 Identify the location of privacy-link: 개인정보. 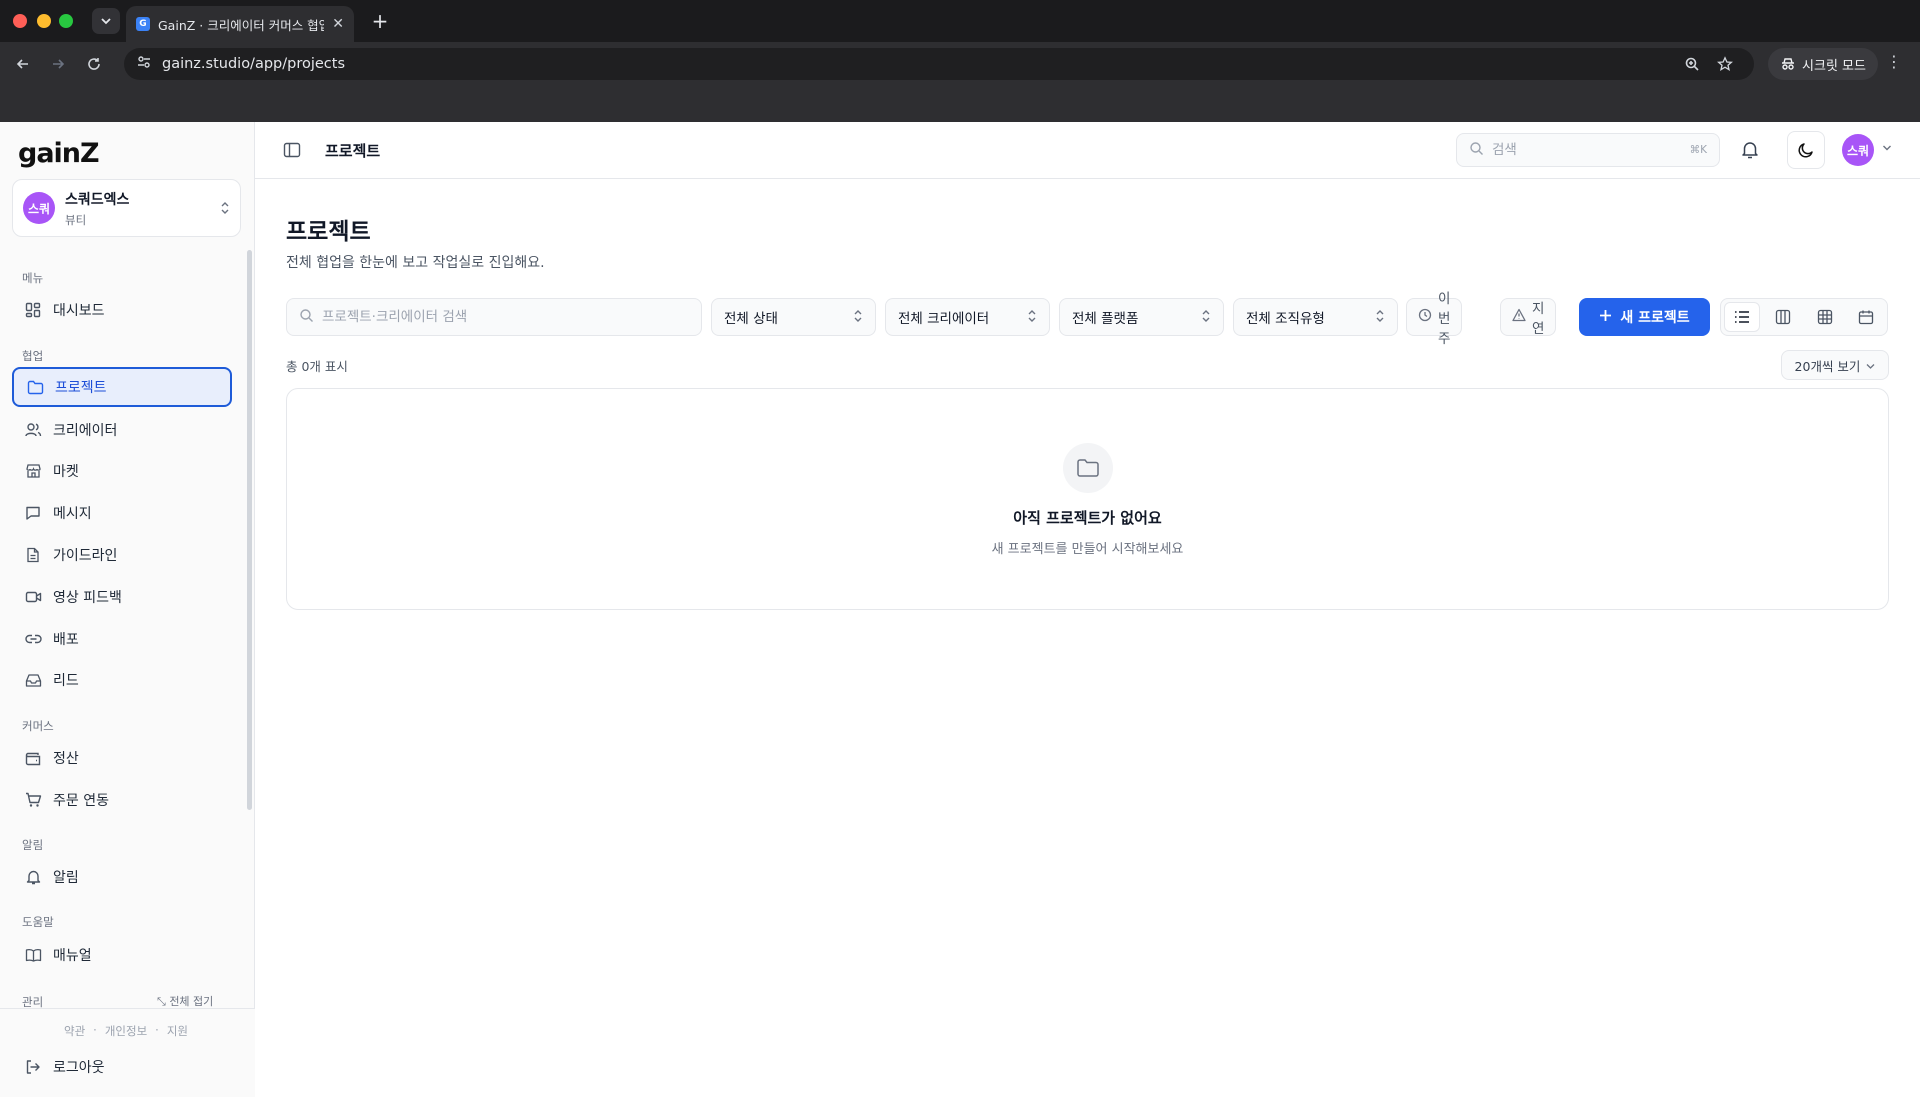
(126, 1031).